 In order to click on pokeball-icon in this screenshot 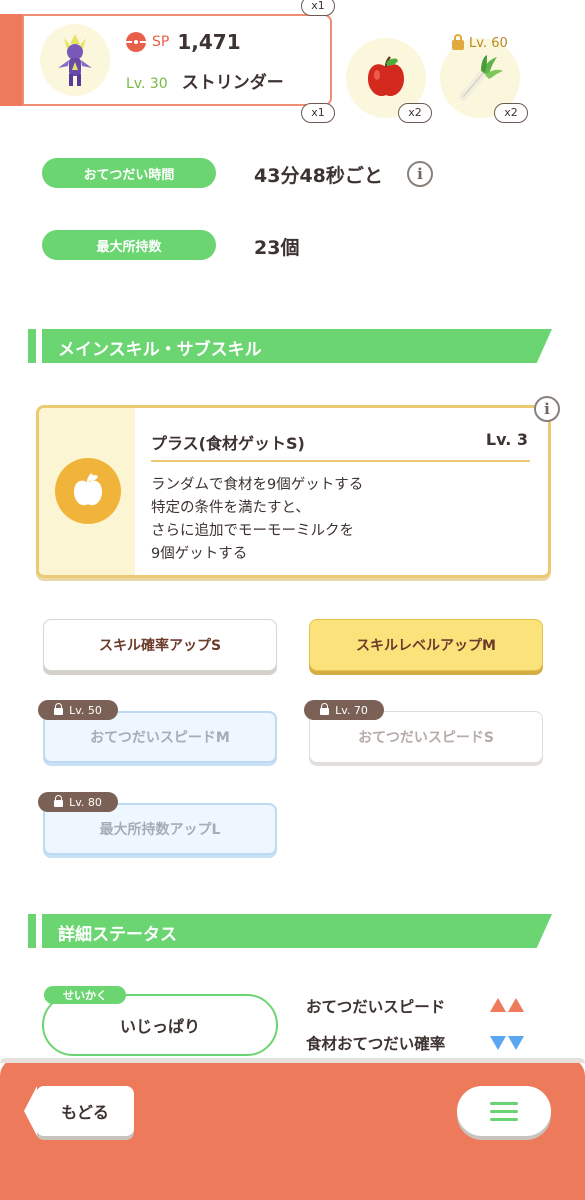, I will do `click(136, 42)`.